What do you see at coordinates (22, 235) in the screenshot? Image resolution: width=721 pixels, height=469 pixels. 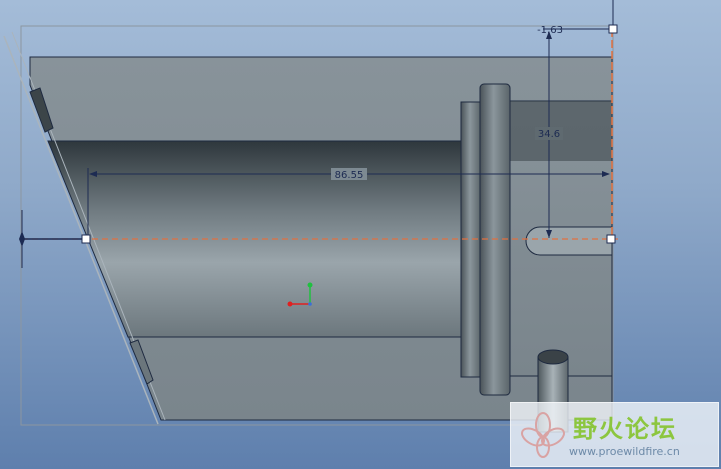 I see `left-ref-arrow-up` at bounding box center [22, 235].